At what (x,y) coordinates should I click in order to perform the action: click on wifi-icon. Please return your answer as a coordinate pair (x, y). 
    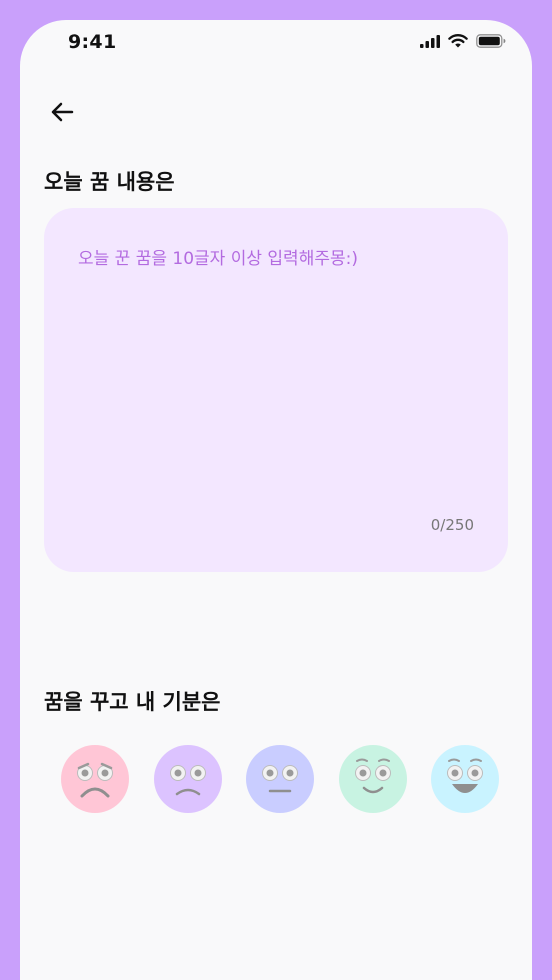
    Looking at the image, I should click on (458, 41).